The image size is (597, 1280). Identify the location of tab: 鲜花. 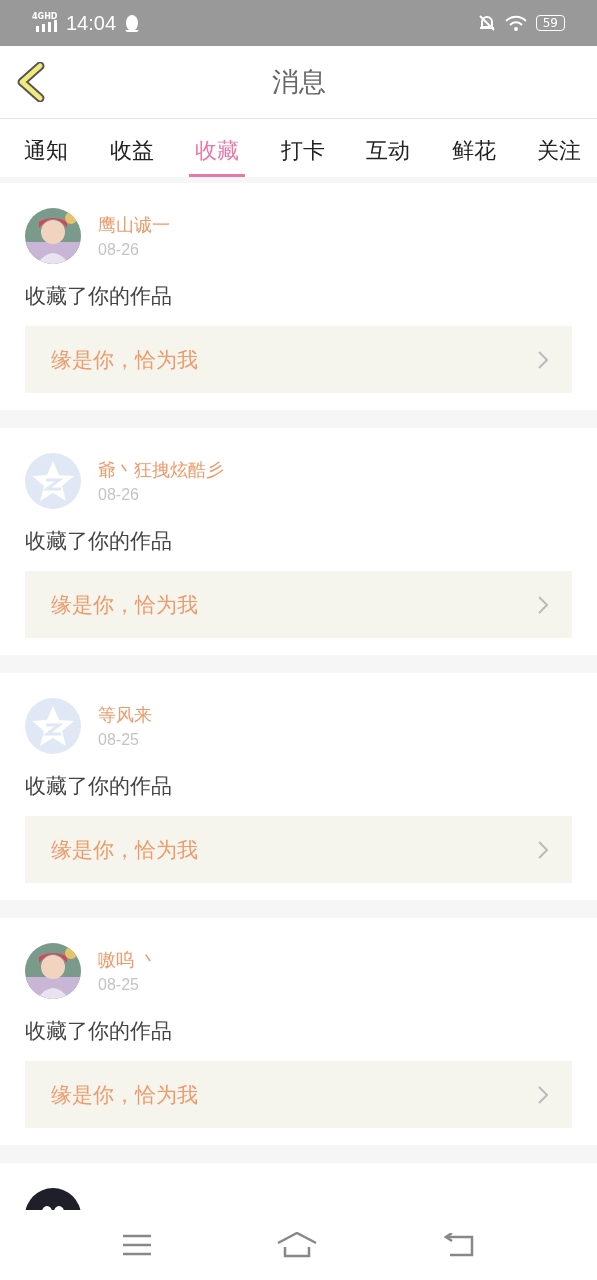
(473, 148).